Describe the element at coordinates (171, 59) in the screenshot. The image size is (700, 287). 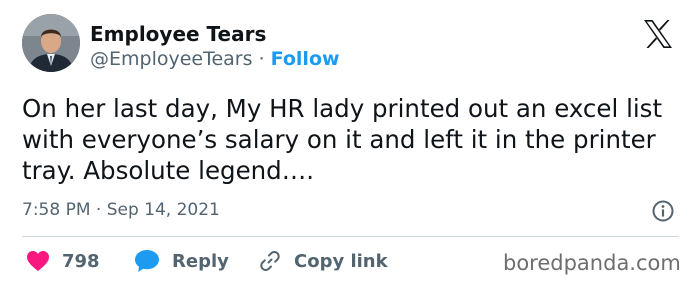
I see `author-handle: @EmployeeTears` at that location.